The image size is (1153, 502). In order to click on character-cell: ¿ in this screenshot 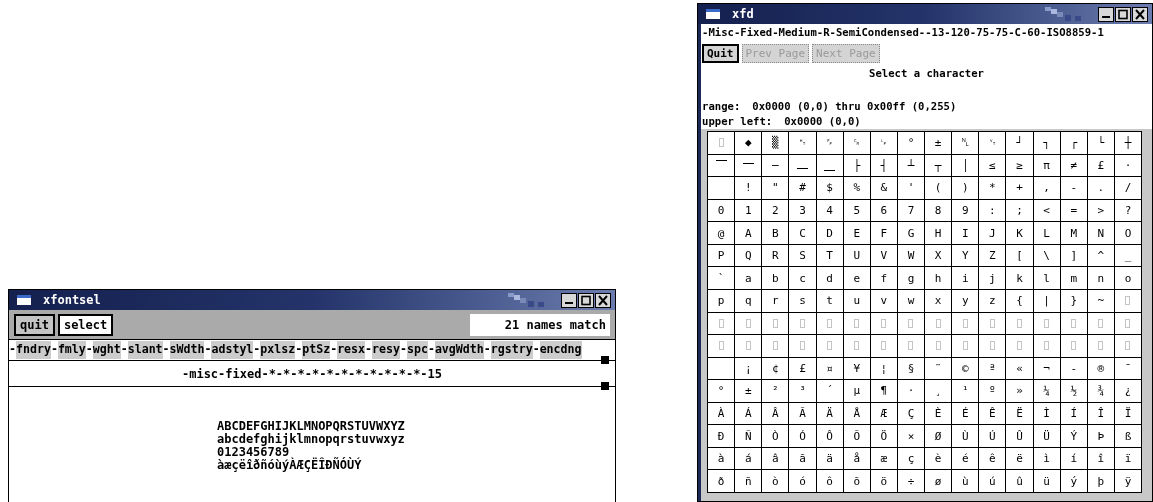, I will do `click(1127, 391)`.